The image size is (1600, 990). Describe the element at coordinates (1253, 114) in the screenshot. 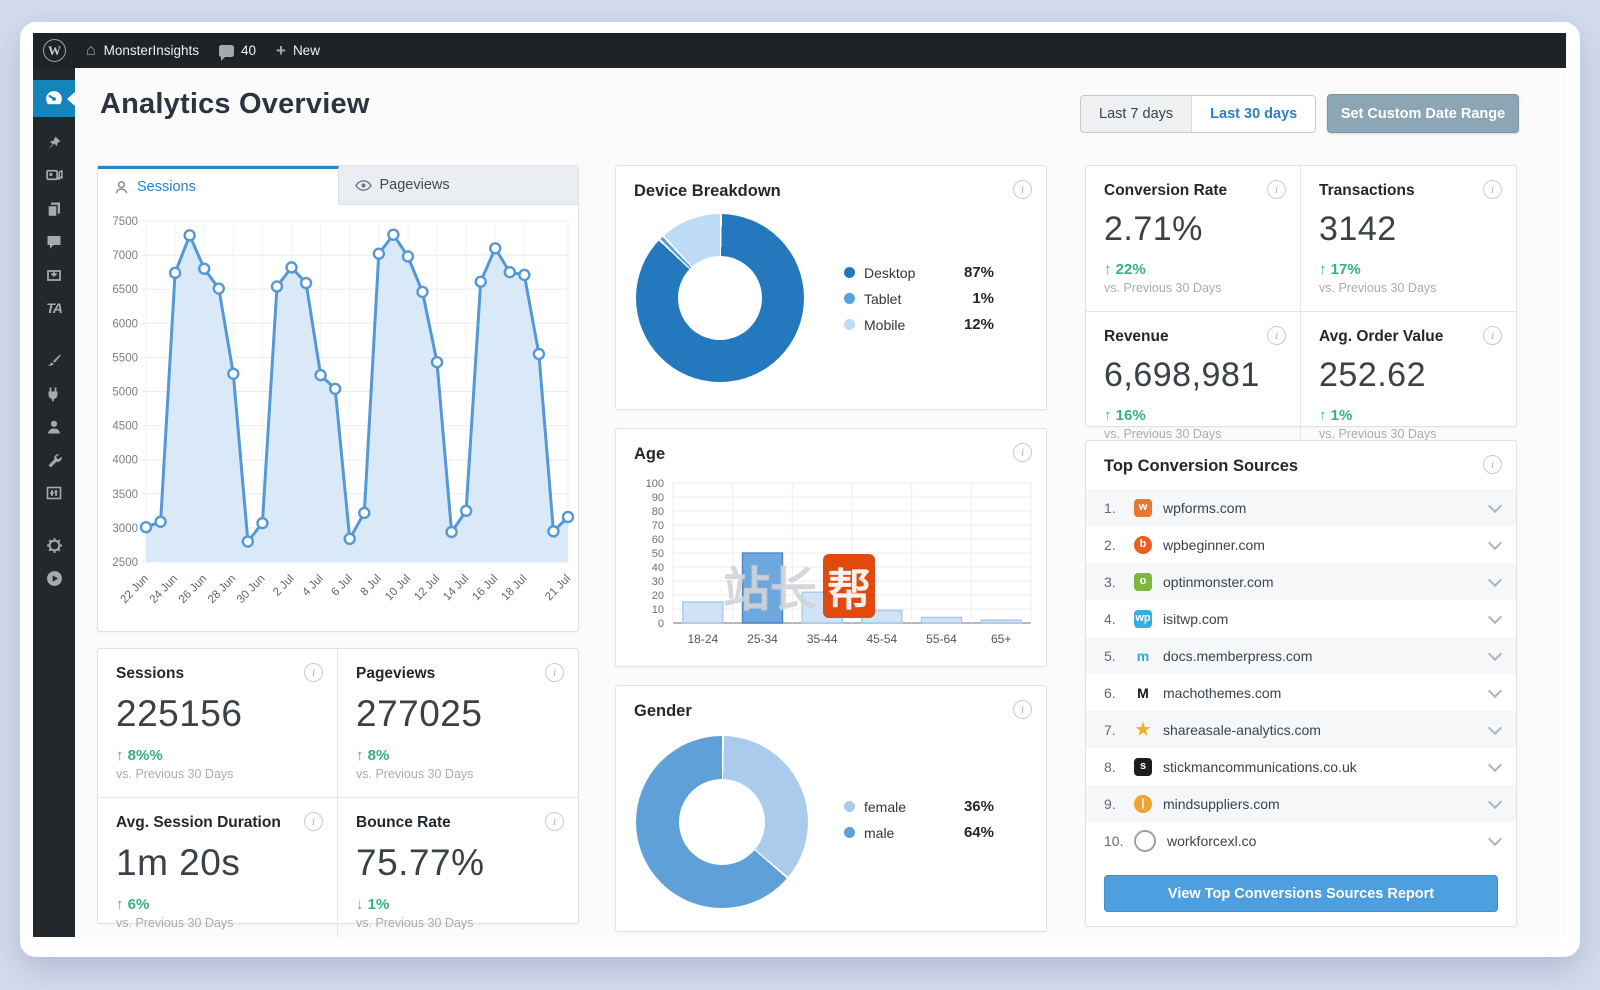

I see `last-30-days-button: Last 30 days` at that location.